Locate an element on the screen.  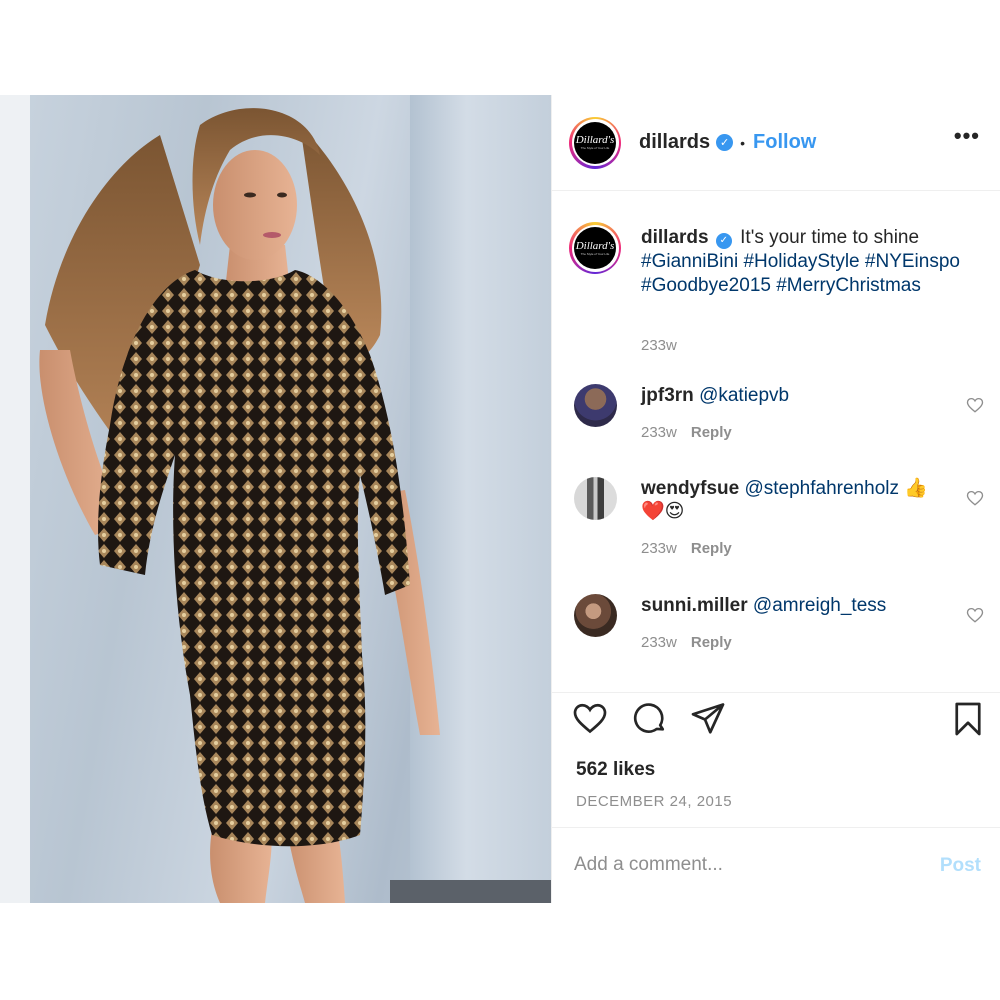
post-comment-button: Post is located at coordinates (960, 866).